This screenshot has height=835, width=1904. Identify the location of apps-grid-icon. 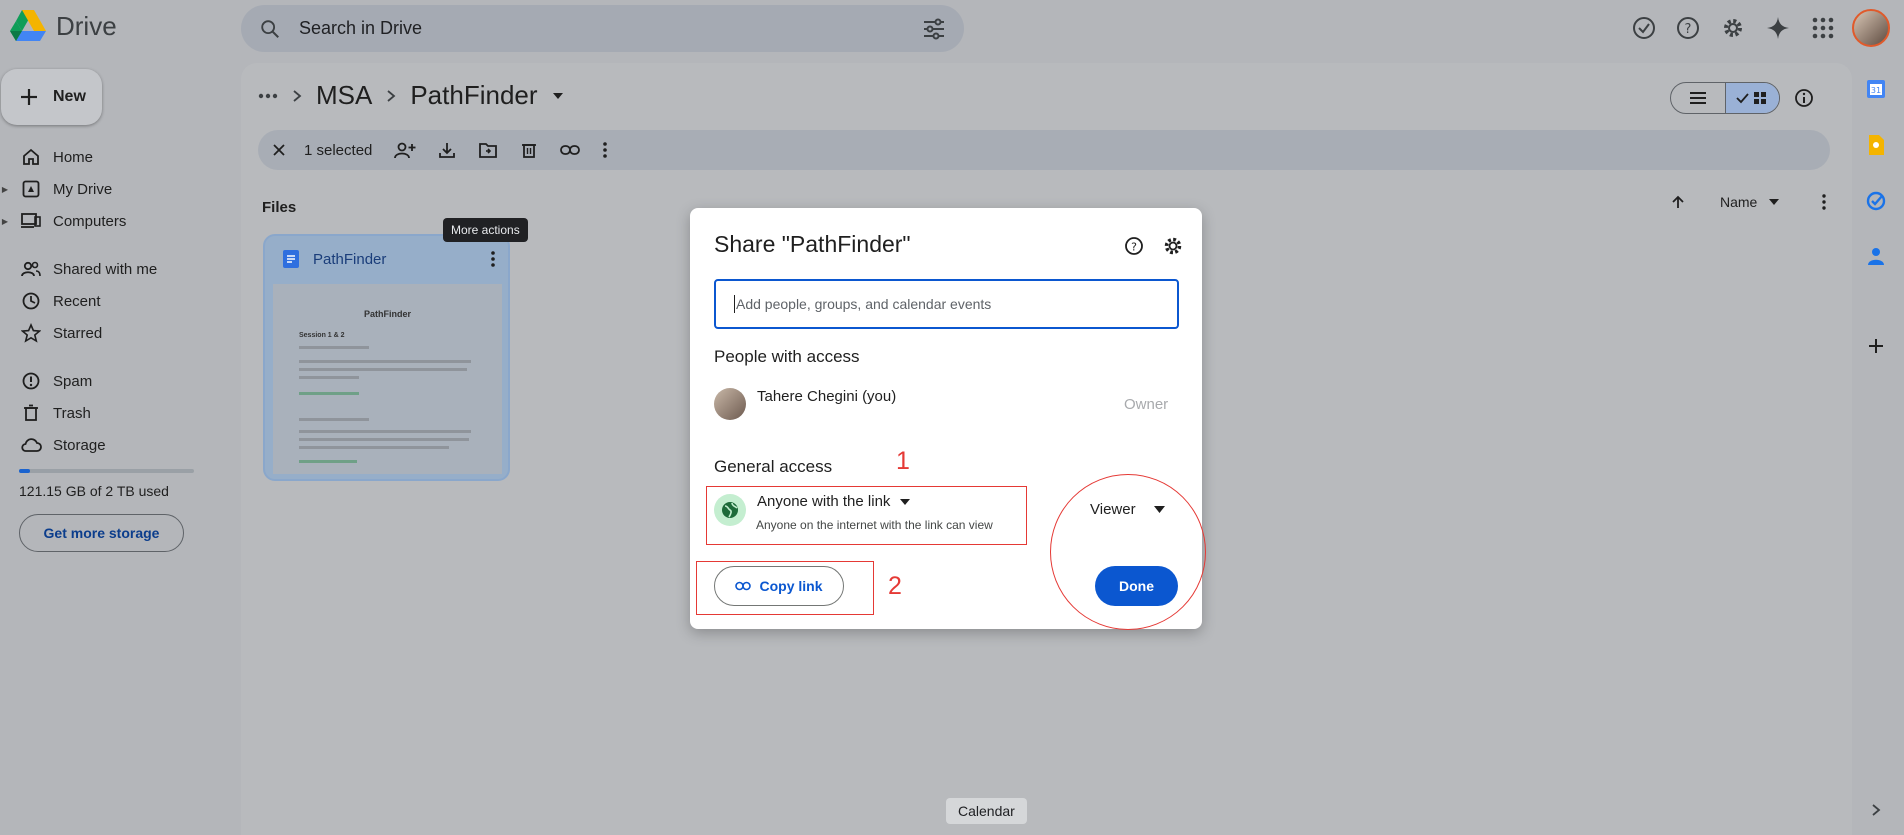
(1823, 28).